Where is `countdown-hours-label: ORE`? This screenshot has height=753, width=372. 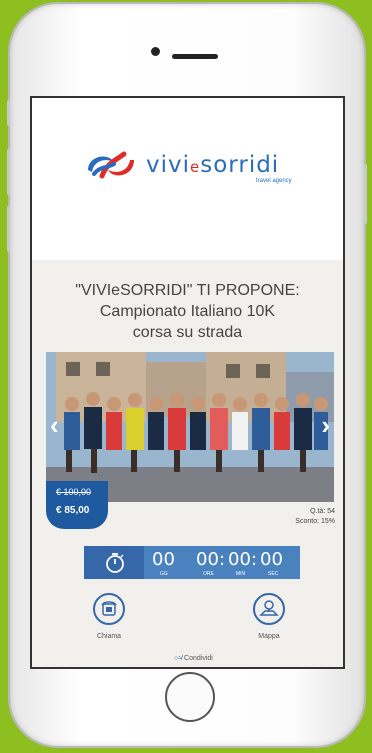 countdown-hours-label: ORE is located at coordinates (208, 574).